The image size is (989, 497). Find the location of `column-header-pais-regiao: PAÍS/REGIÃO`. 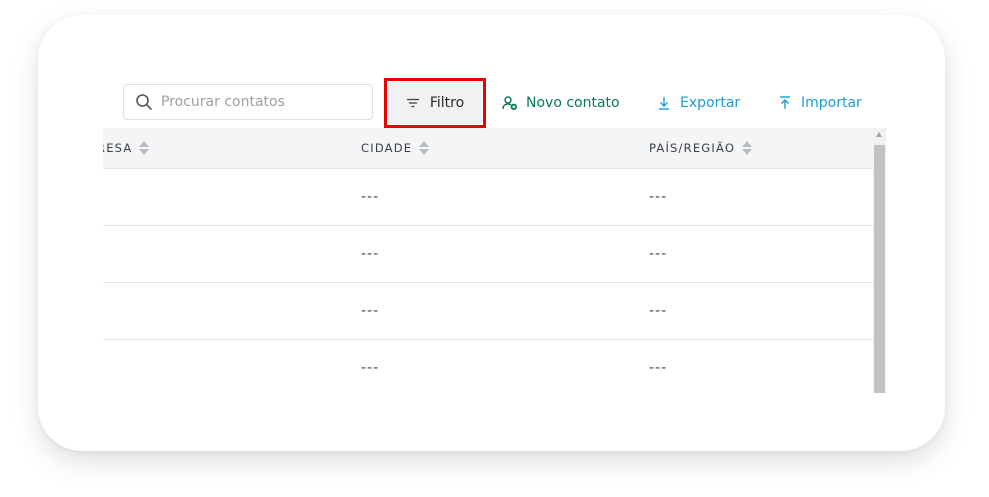

column-header-pais-regiao: PAÍS/REGIÃO is located at coordinates (701, 148).